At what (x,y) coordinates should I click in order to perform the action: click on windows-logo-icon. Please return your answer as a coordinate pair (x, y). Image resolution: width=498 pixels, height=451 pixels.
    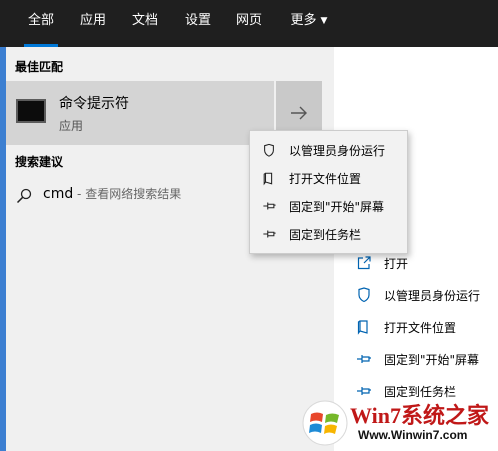
    Looking at the image, I should click on (325, 423).